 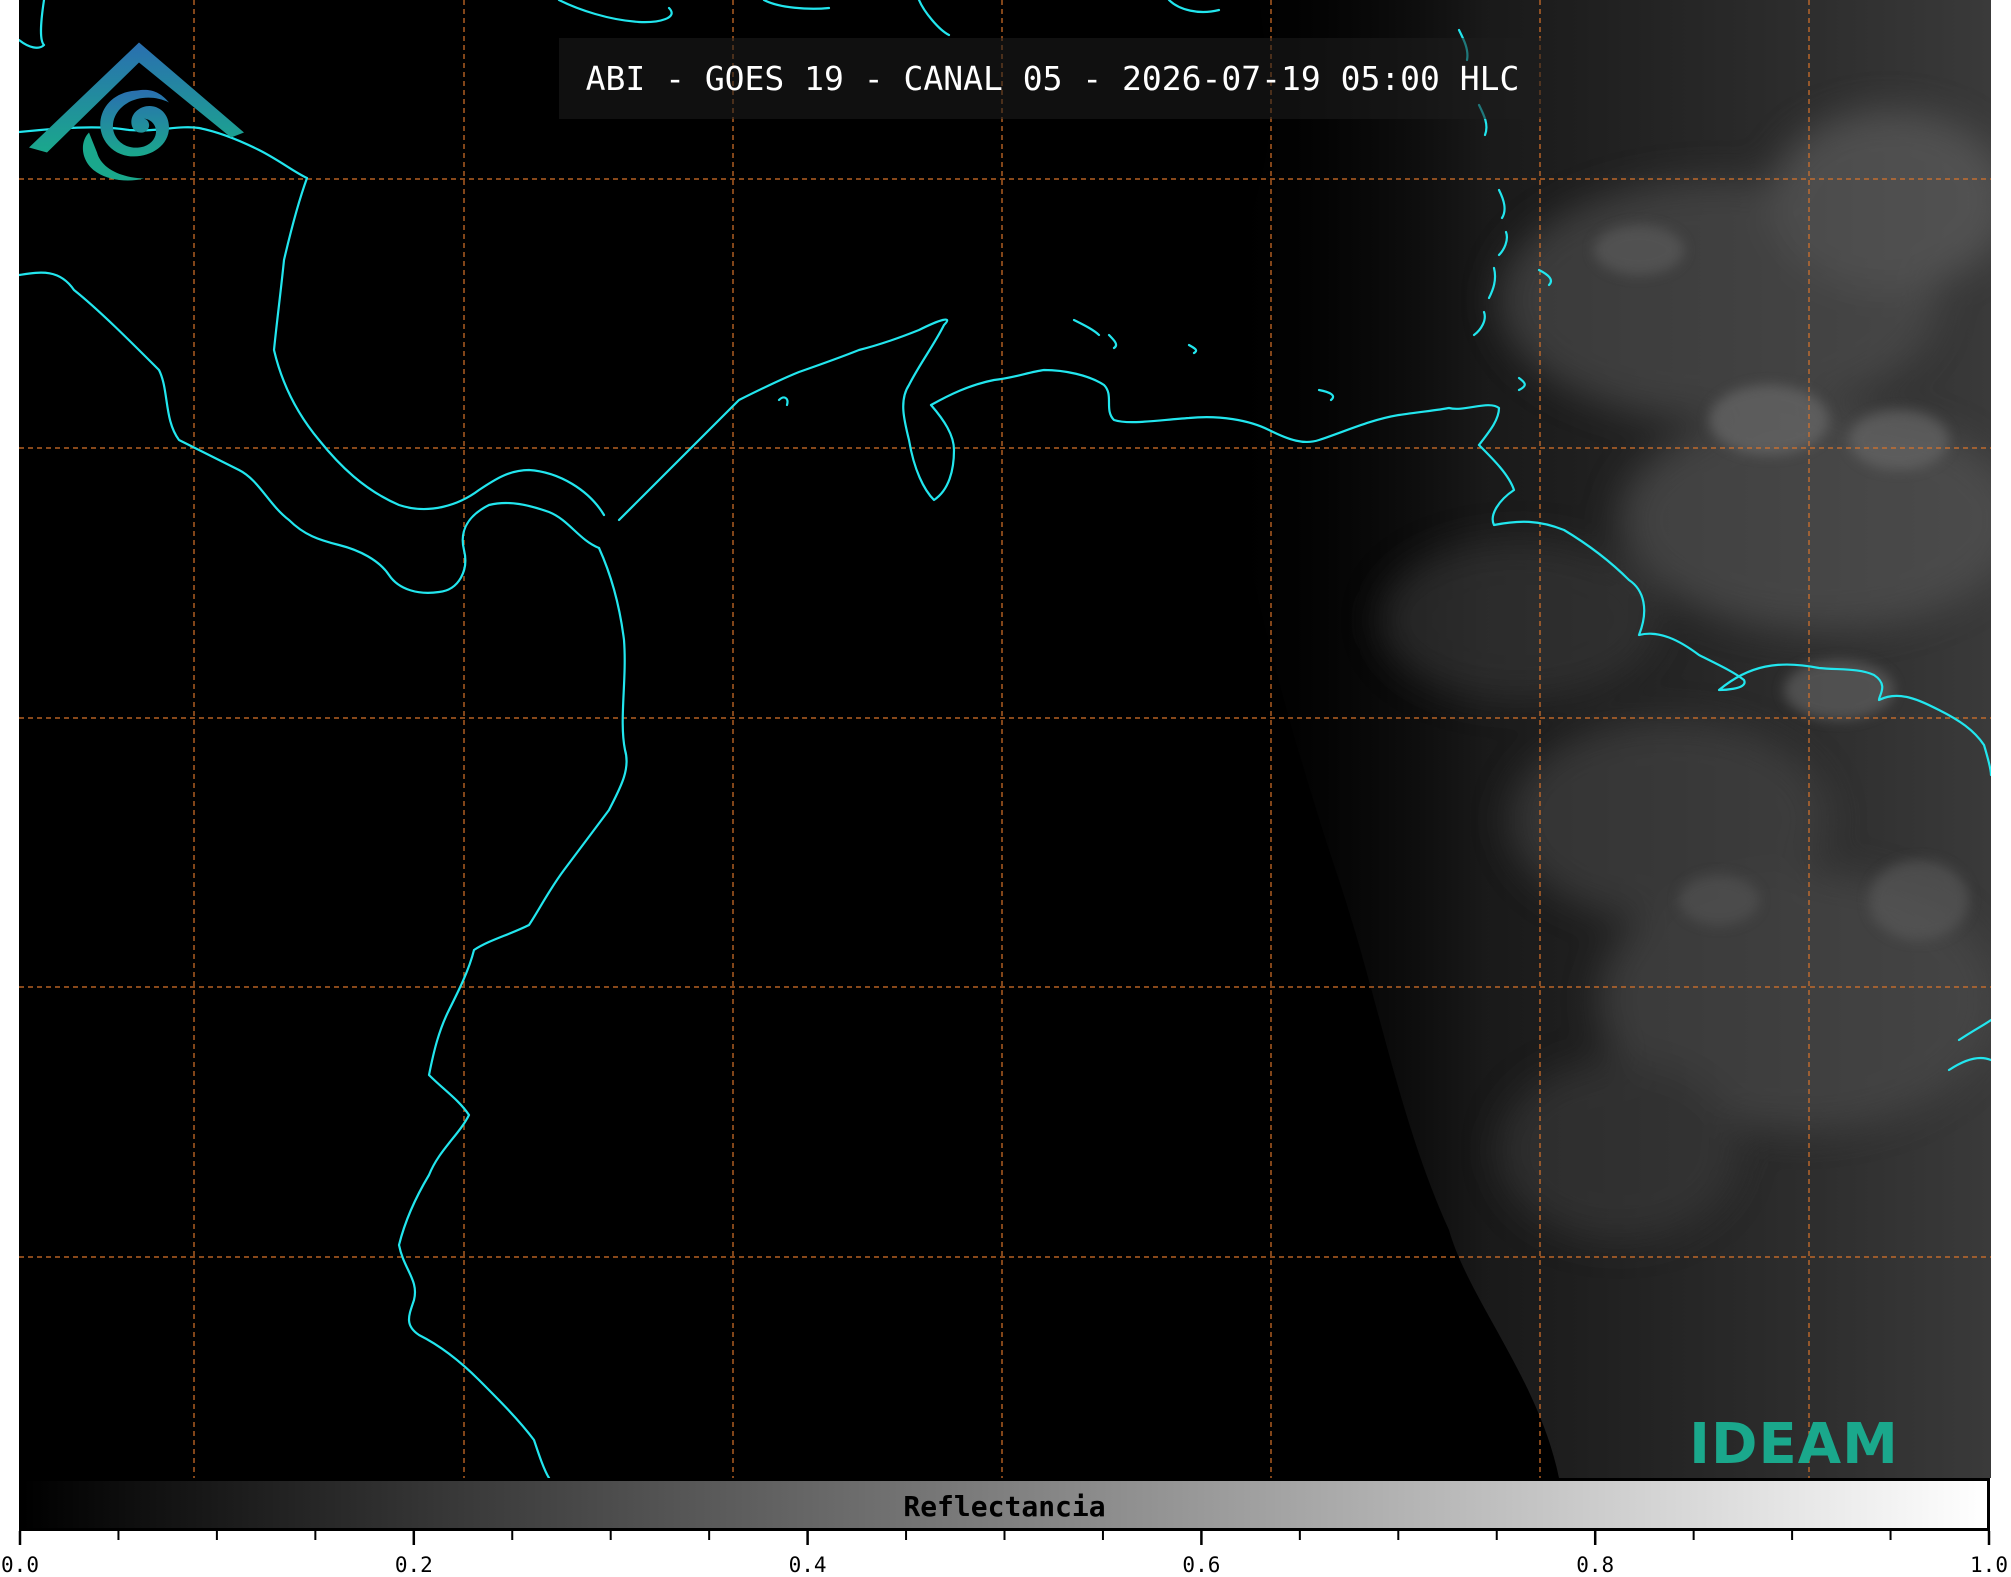 I want to click on coastline-colombia-pacific, so click(x=512, y=1012).